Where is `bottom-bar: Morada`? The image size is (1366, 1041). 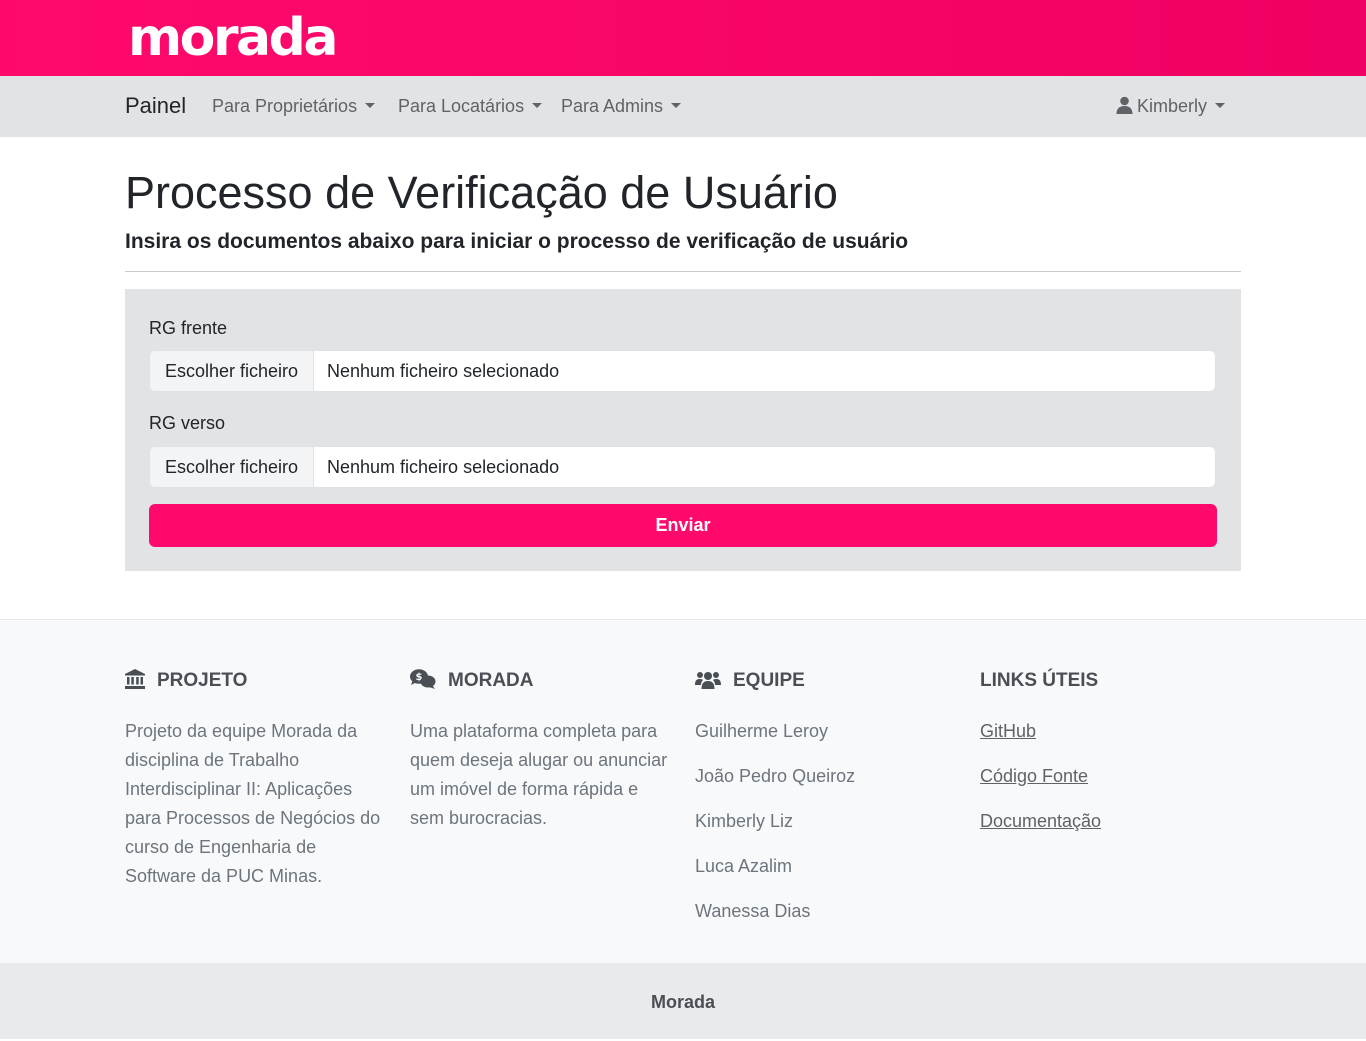 bottom-bar: Morada is located at coordinates (683, 1001).